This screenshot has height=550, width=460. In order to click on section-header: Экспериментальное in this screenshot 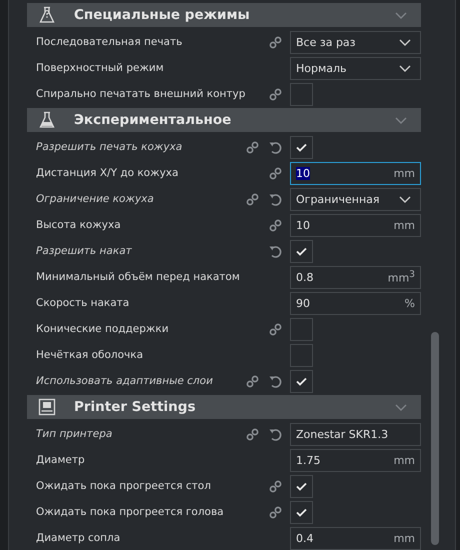, I will do `click(224, 120)`.